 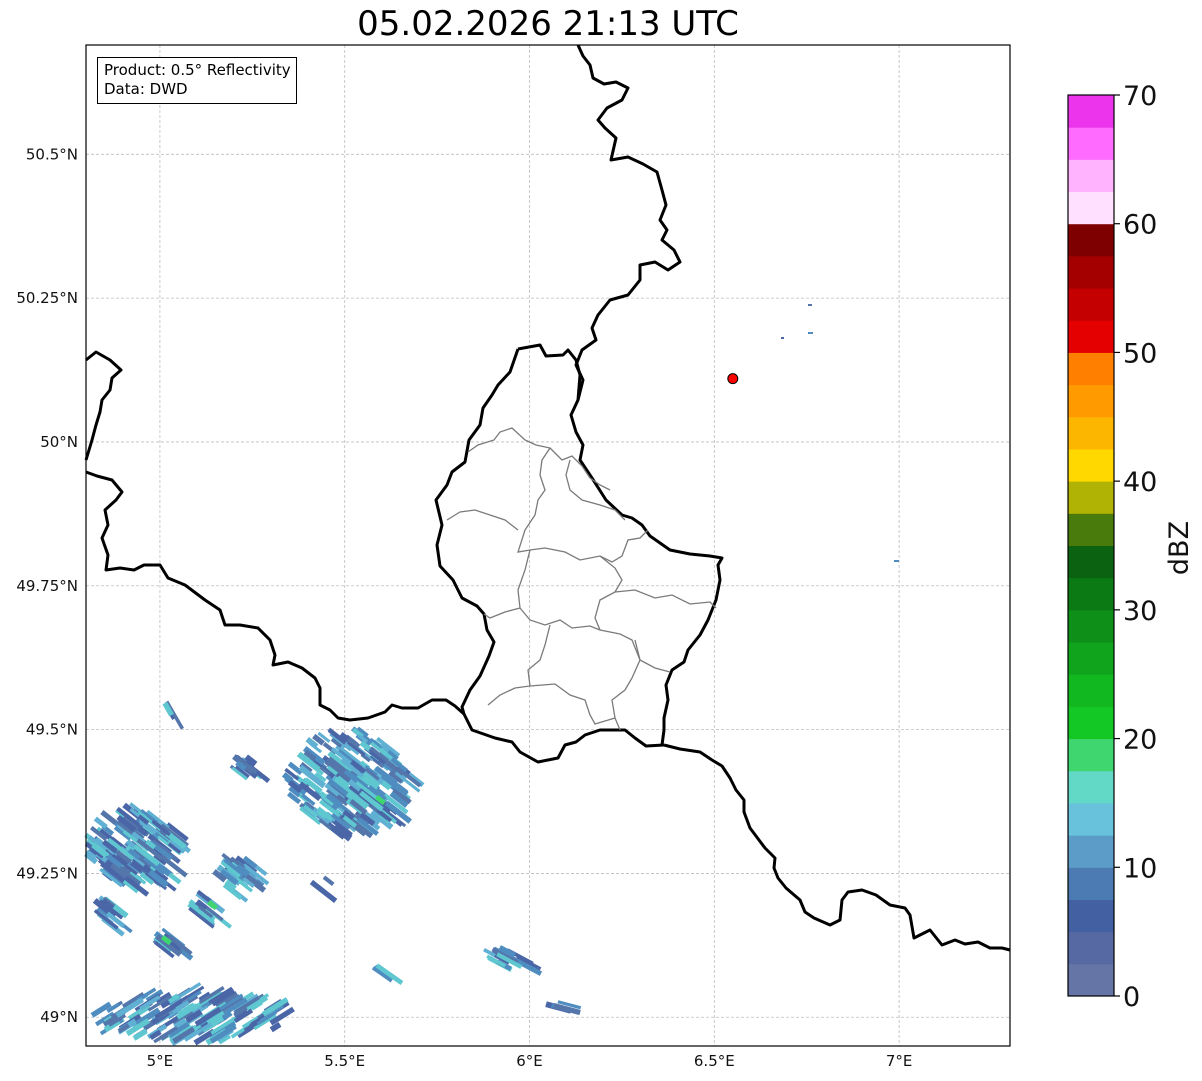 What do you see at coordinates (1140, 225) in the screenshot?
I see `colorbar-tick-label: 60` at bounding box center [1140, 225].